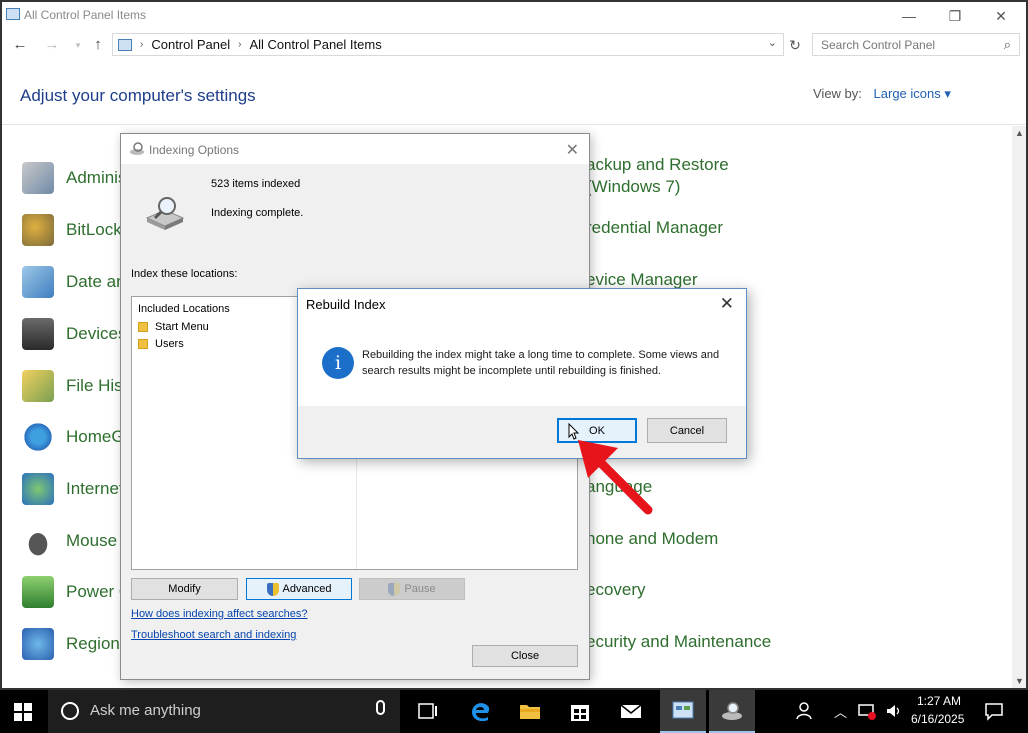 This screenshot has width=1028, height=733. I want to click on scroll-up-icon: ▲, so click(1019, 133).